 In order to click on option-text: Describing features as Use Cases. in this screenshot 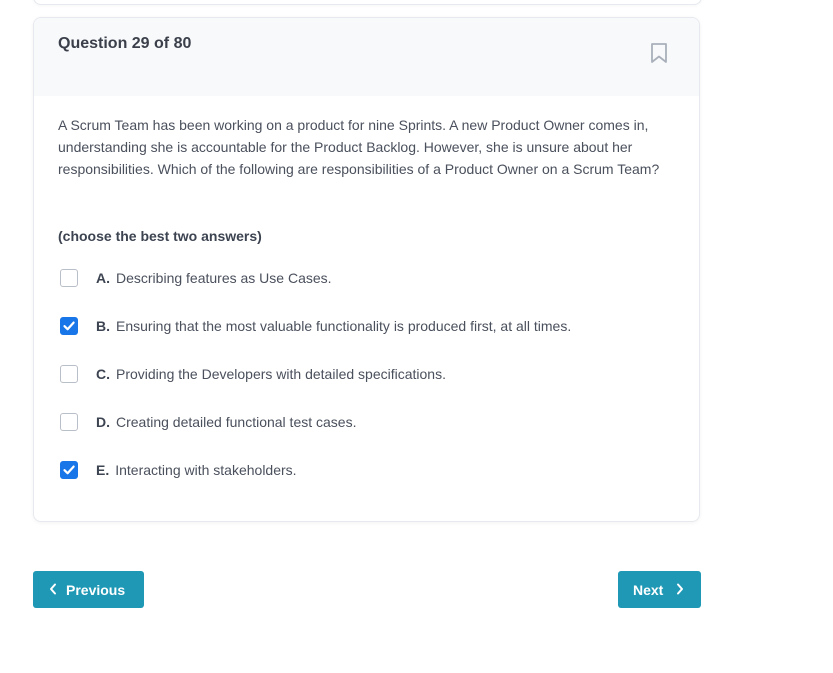, I will do `click(224, 278)`.